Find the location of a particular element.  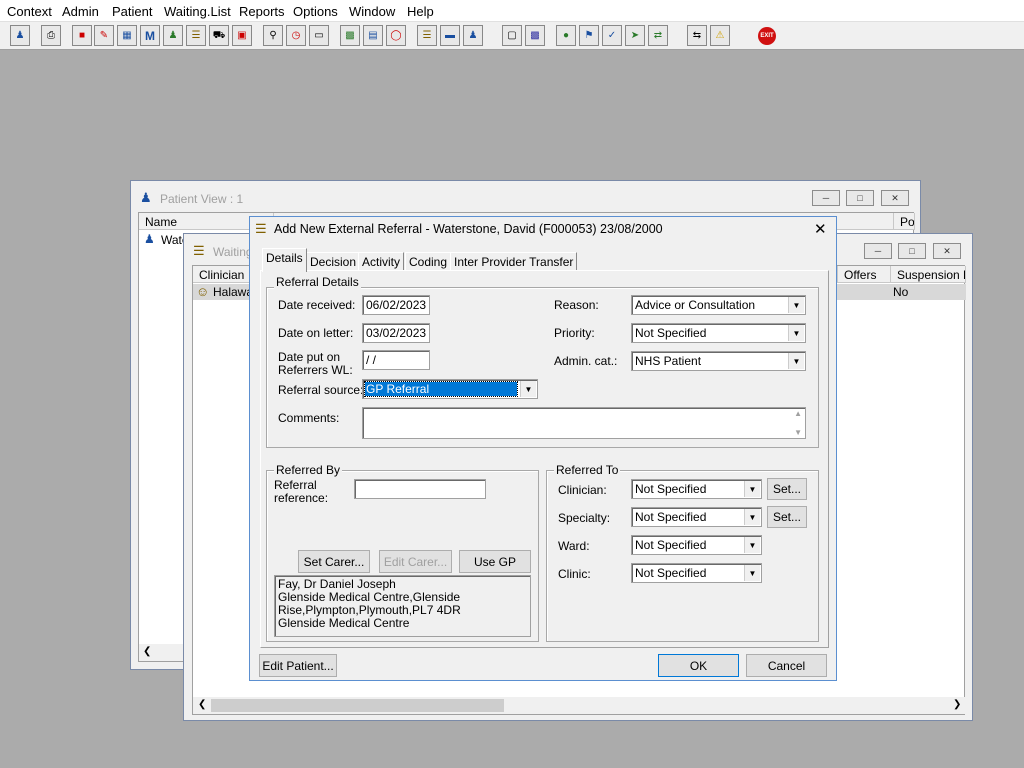

bar-chart-icon: ▩ is located at coordinates (535, 35).